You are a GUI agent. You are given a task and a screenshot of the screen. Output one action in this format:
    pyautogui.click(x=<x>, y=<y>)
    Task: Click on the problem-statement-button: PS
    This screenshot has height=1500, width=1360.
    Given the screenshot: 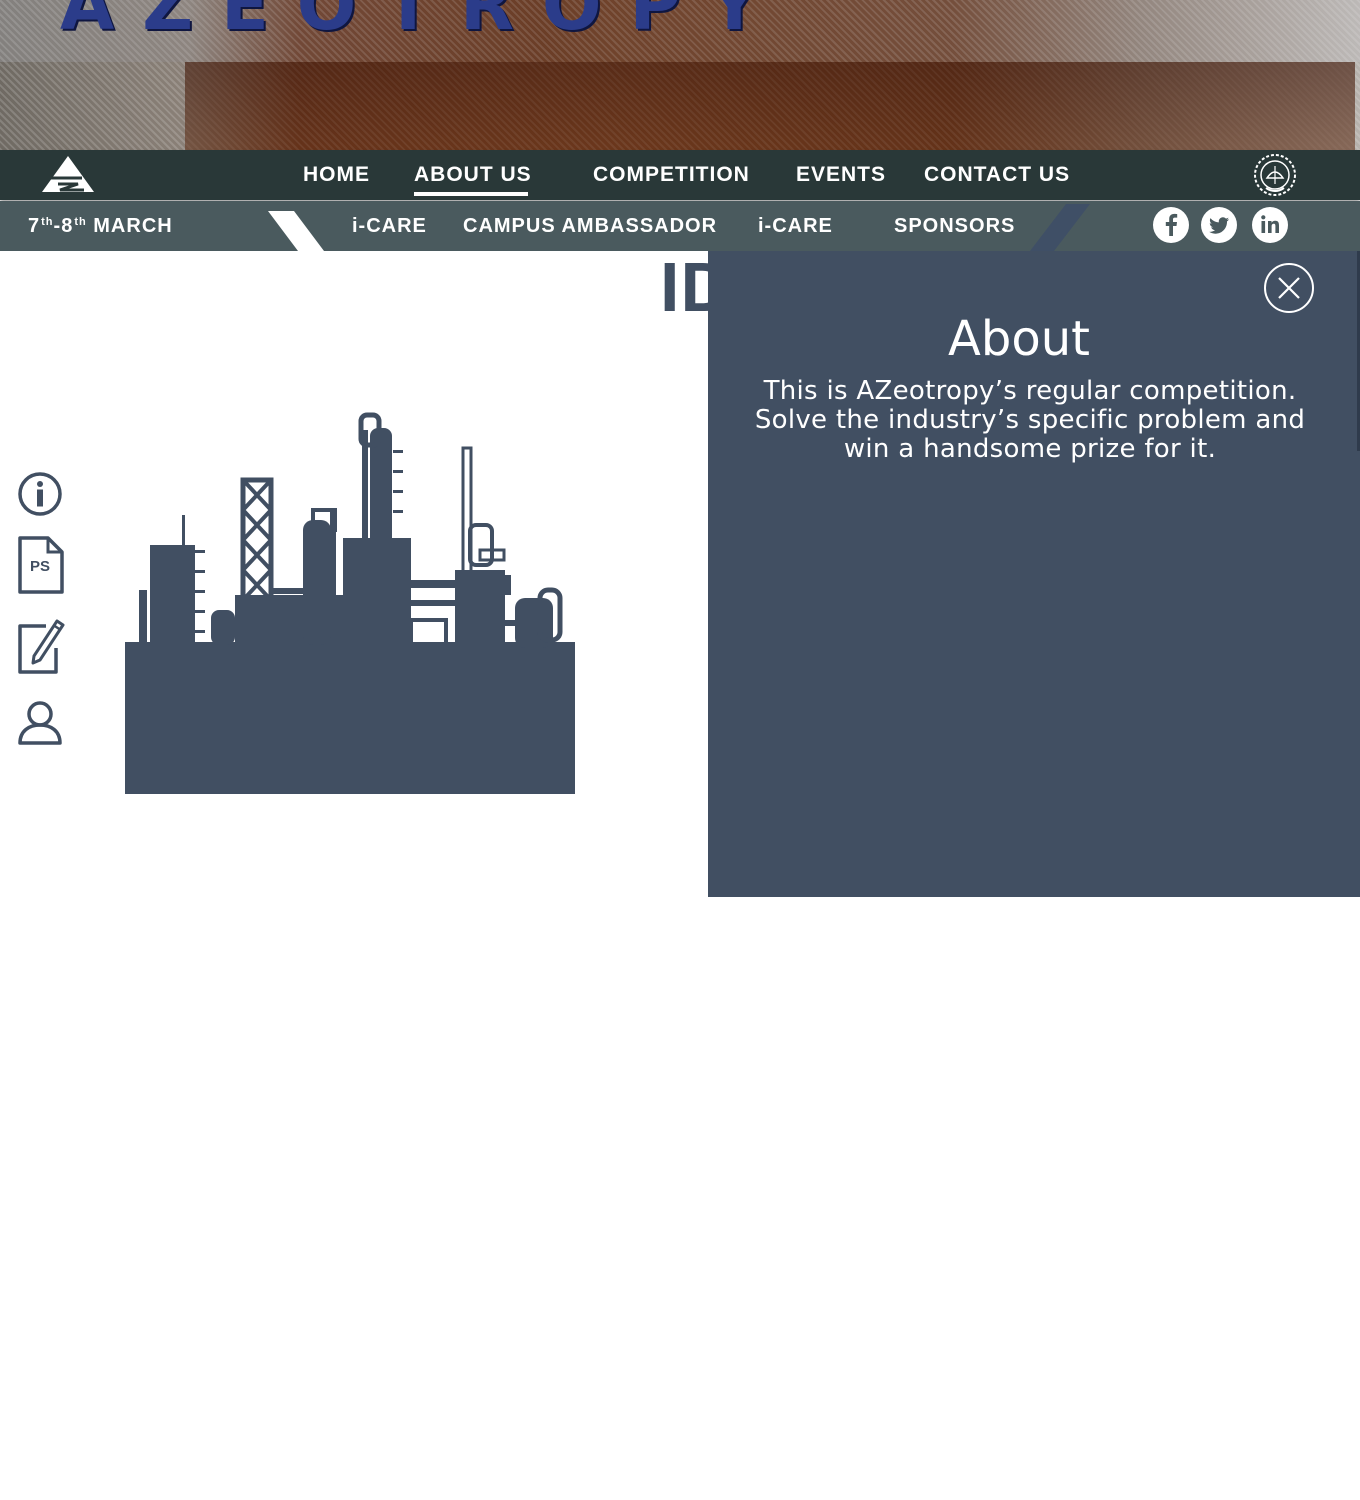 What is the action you would take?
    pyautogui.click(x=41, y=565)
    